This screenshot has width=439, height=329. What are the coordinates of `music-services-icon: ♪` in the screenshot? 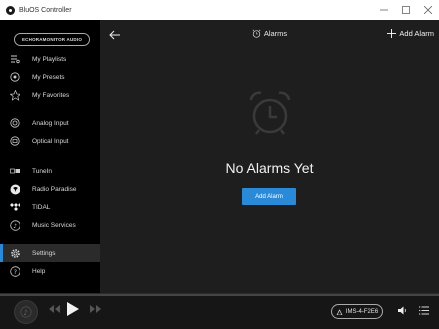 It's located at (15, 225).